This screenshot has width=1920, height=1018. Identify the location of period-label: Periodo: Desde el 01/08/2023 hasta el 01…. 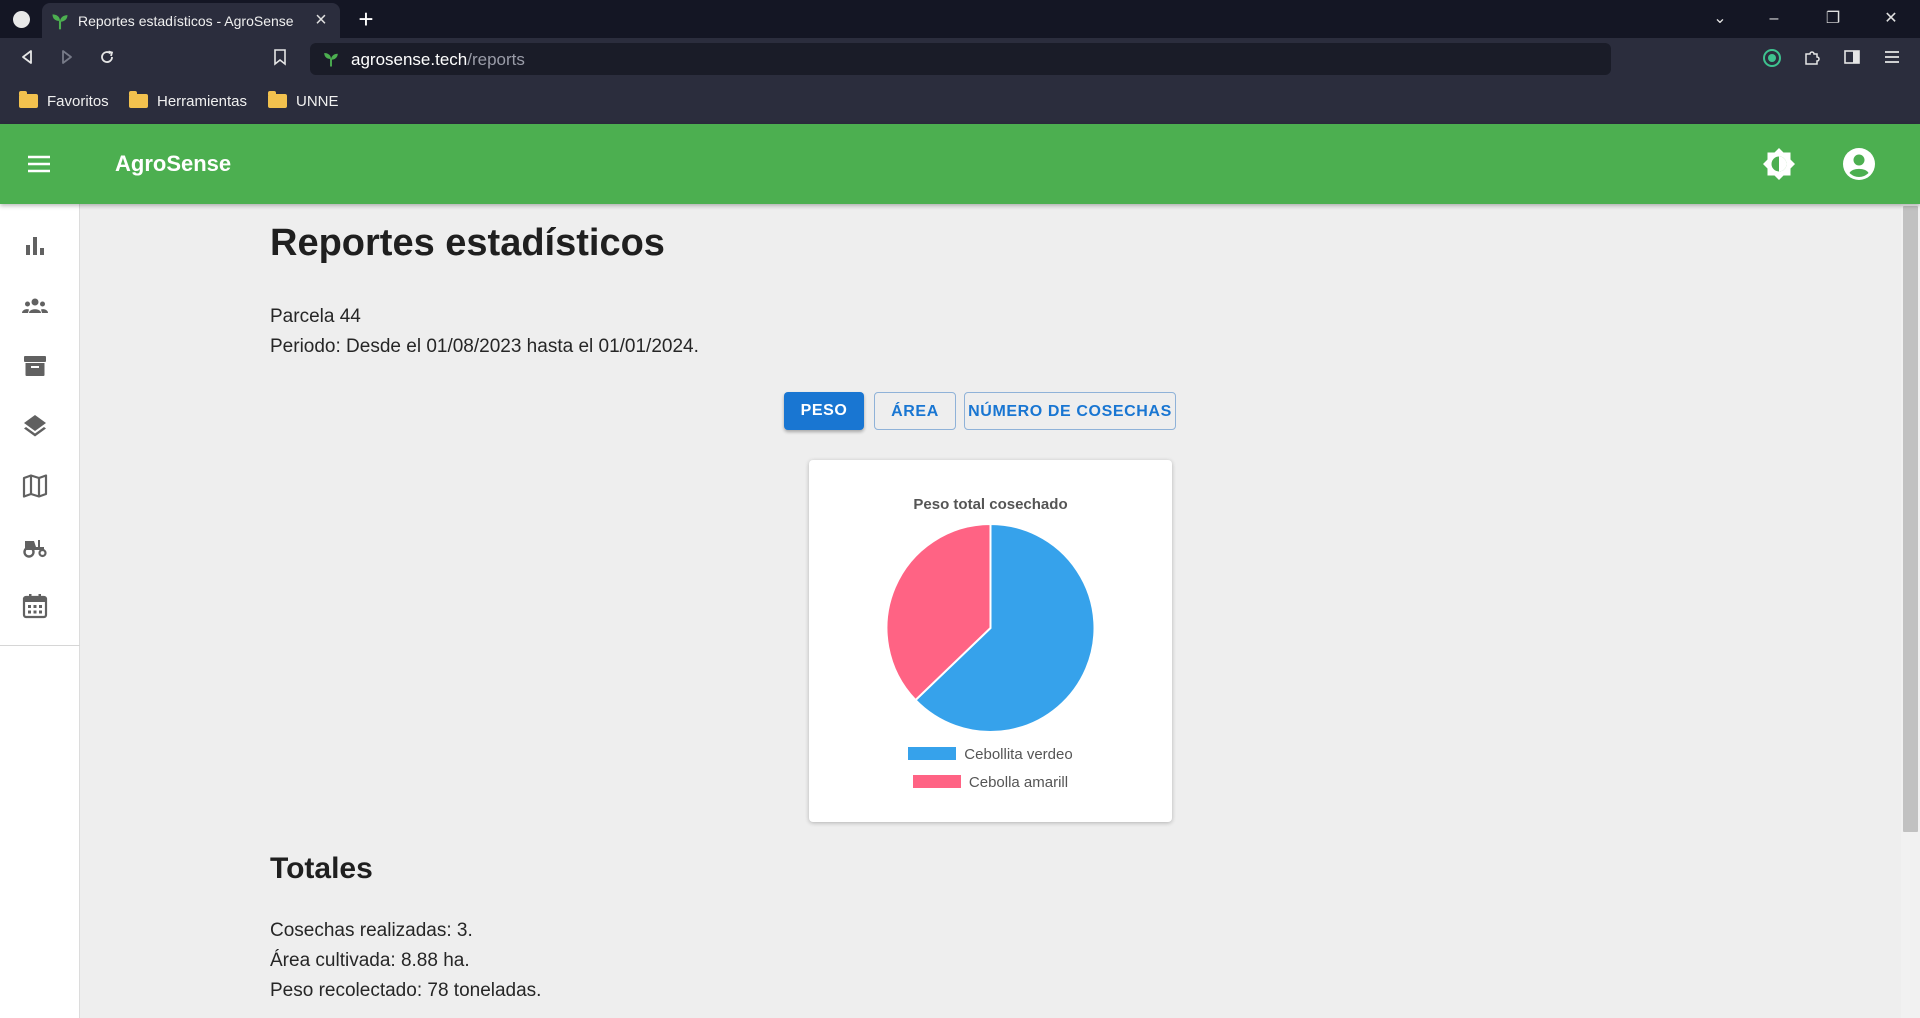
(484, 346).